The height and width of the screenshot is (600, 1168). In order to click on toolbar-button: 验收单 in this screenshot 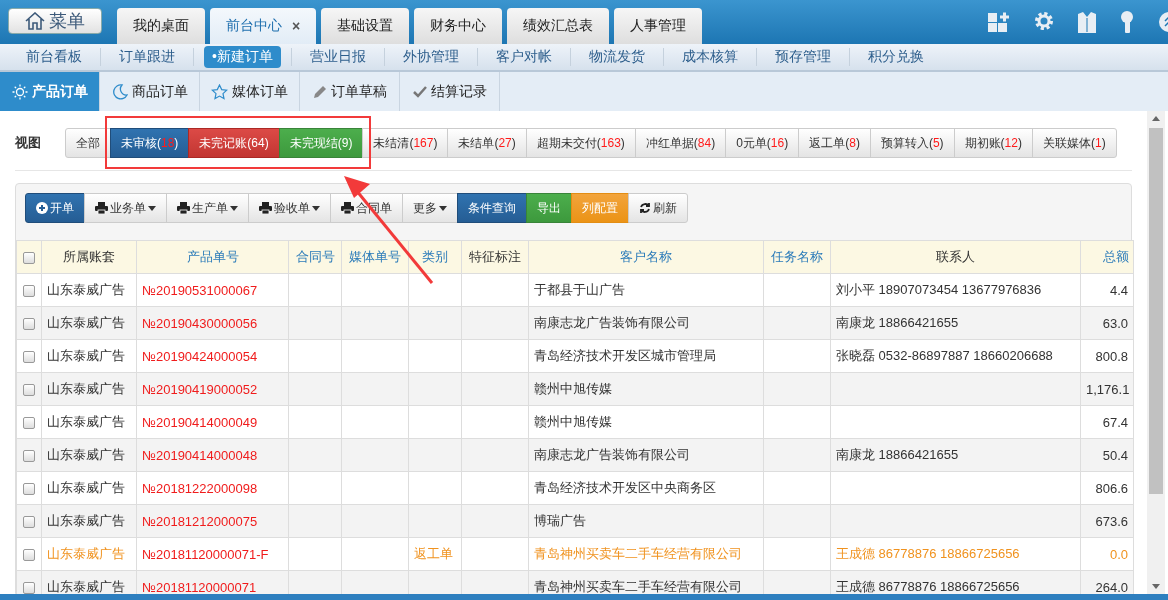, I will do `click(289, 208)`.